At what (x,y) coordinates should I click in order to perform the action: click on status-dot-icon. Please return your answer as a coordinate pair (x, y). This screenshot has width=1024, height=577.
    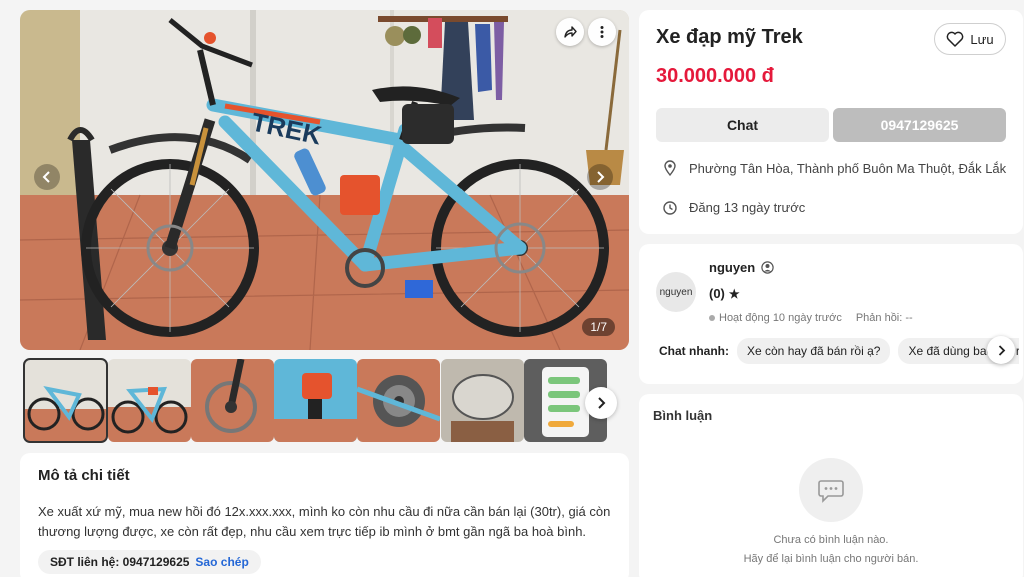
    Looking at the image, I should click on (712, 318).